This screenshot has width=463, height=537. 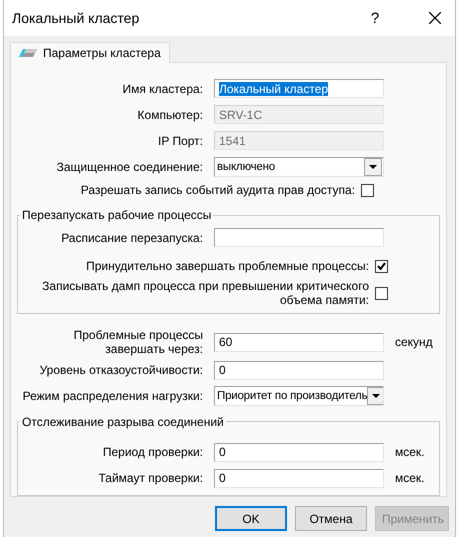 I want to click on dropdown: Приоритет по производитель, so click(x=299, y=396).